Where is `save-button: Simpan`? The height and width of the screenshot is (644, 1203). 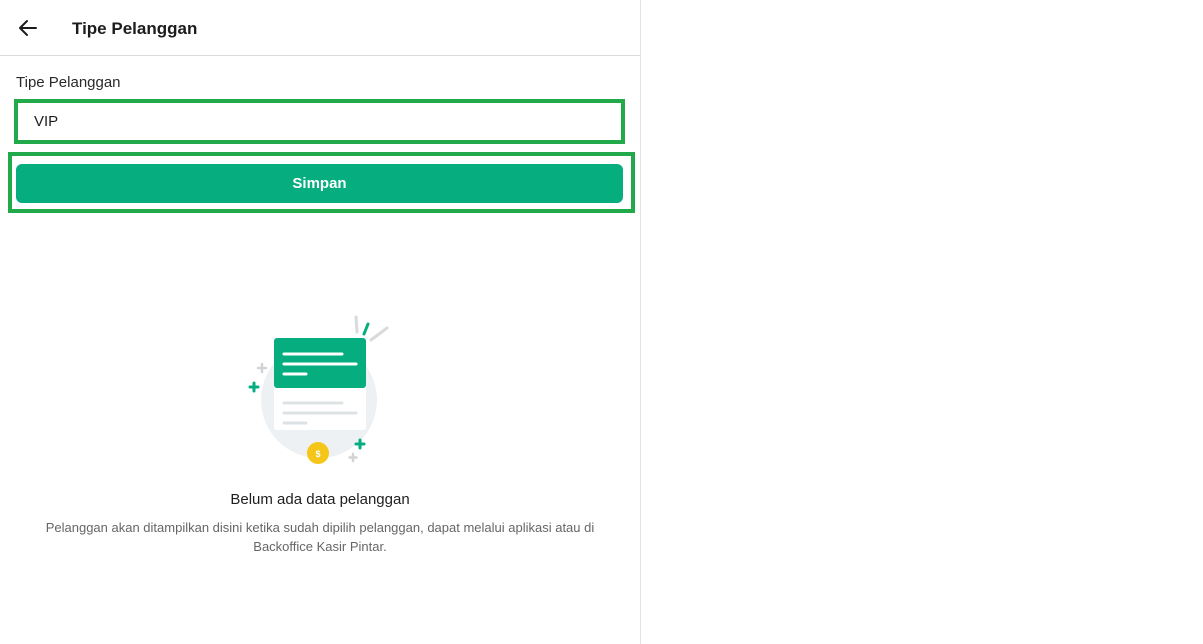
save-button: Simpan is located at coordinates (319, 183).